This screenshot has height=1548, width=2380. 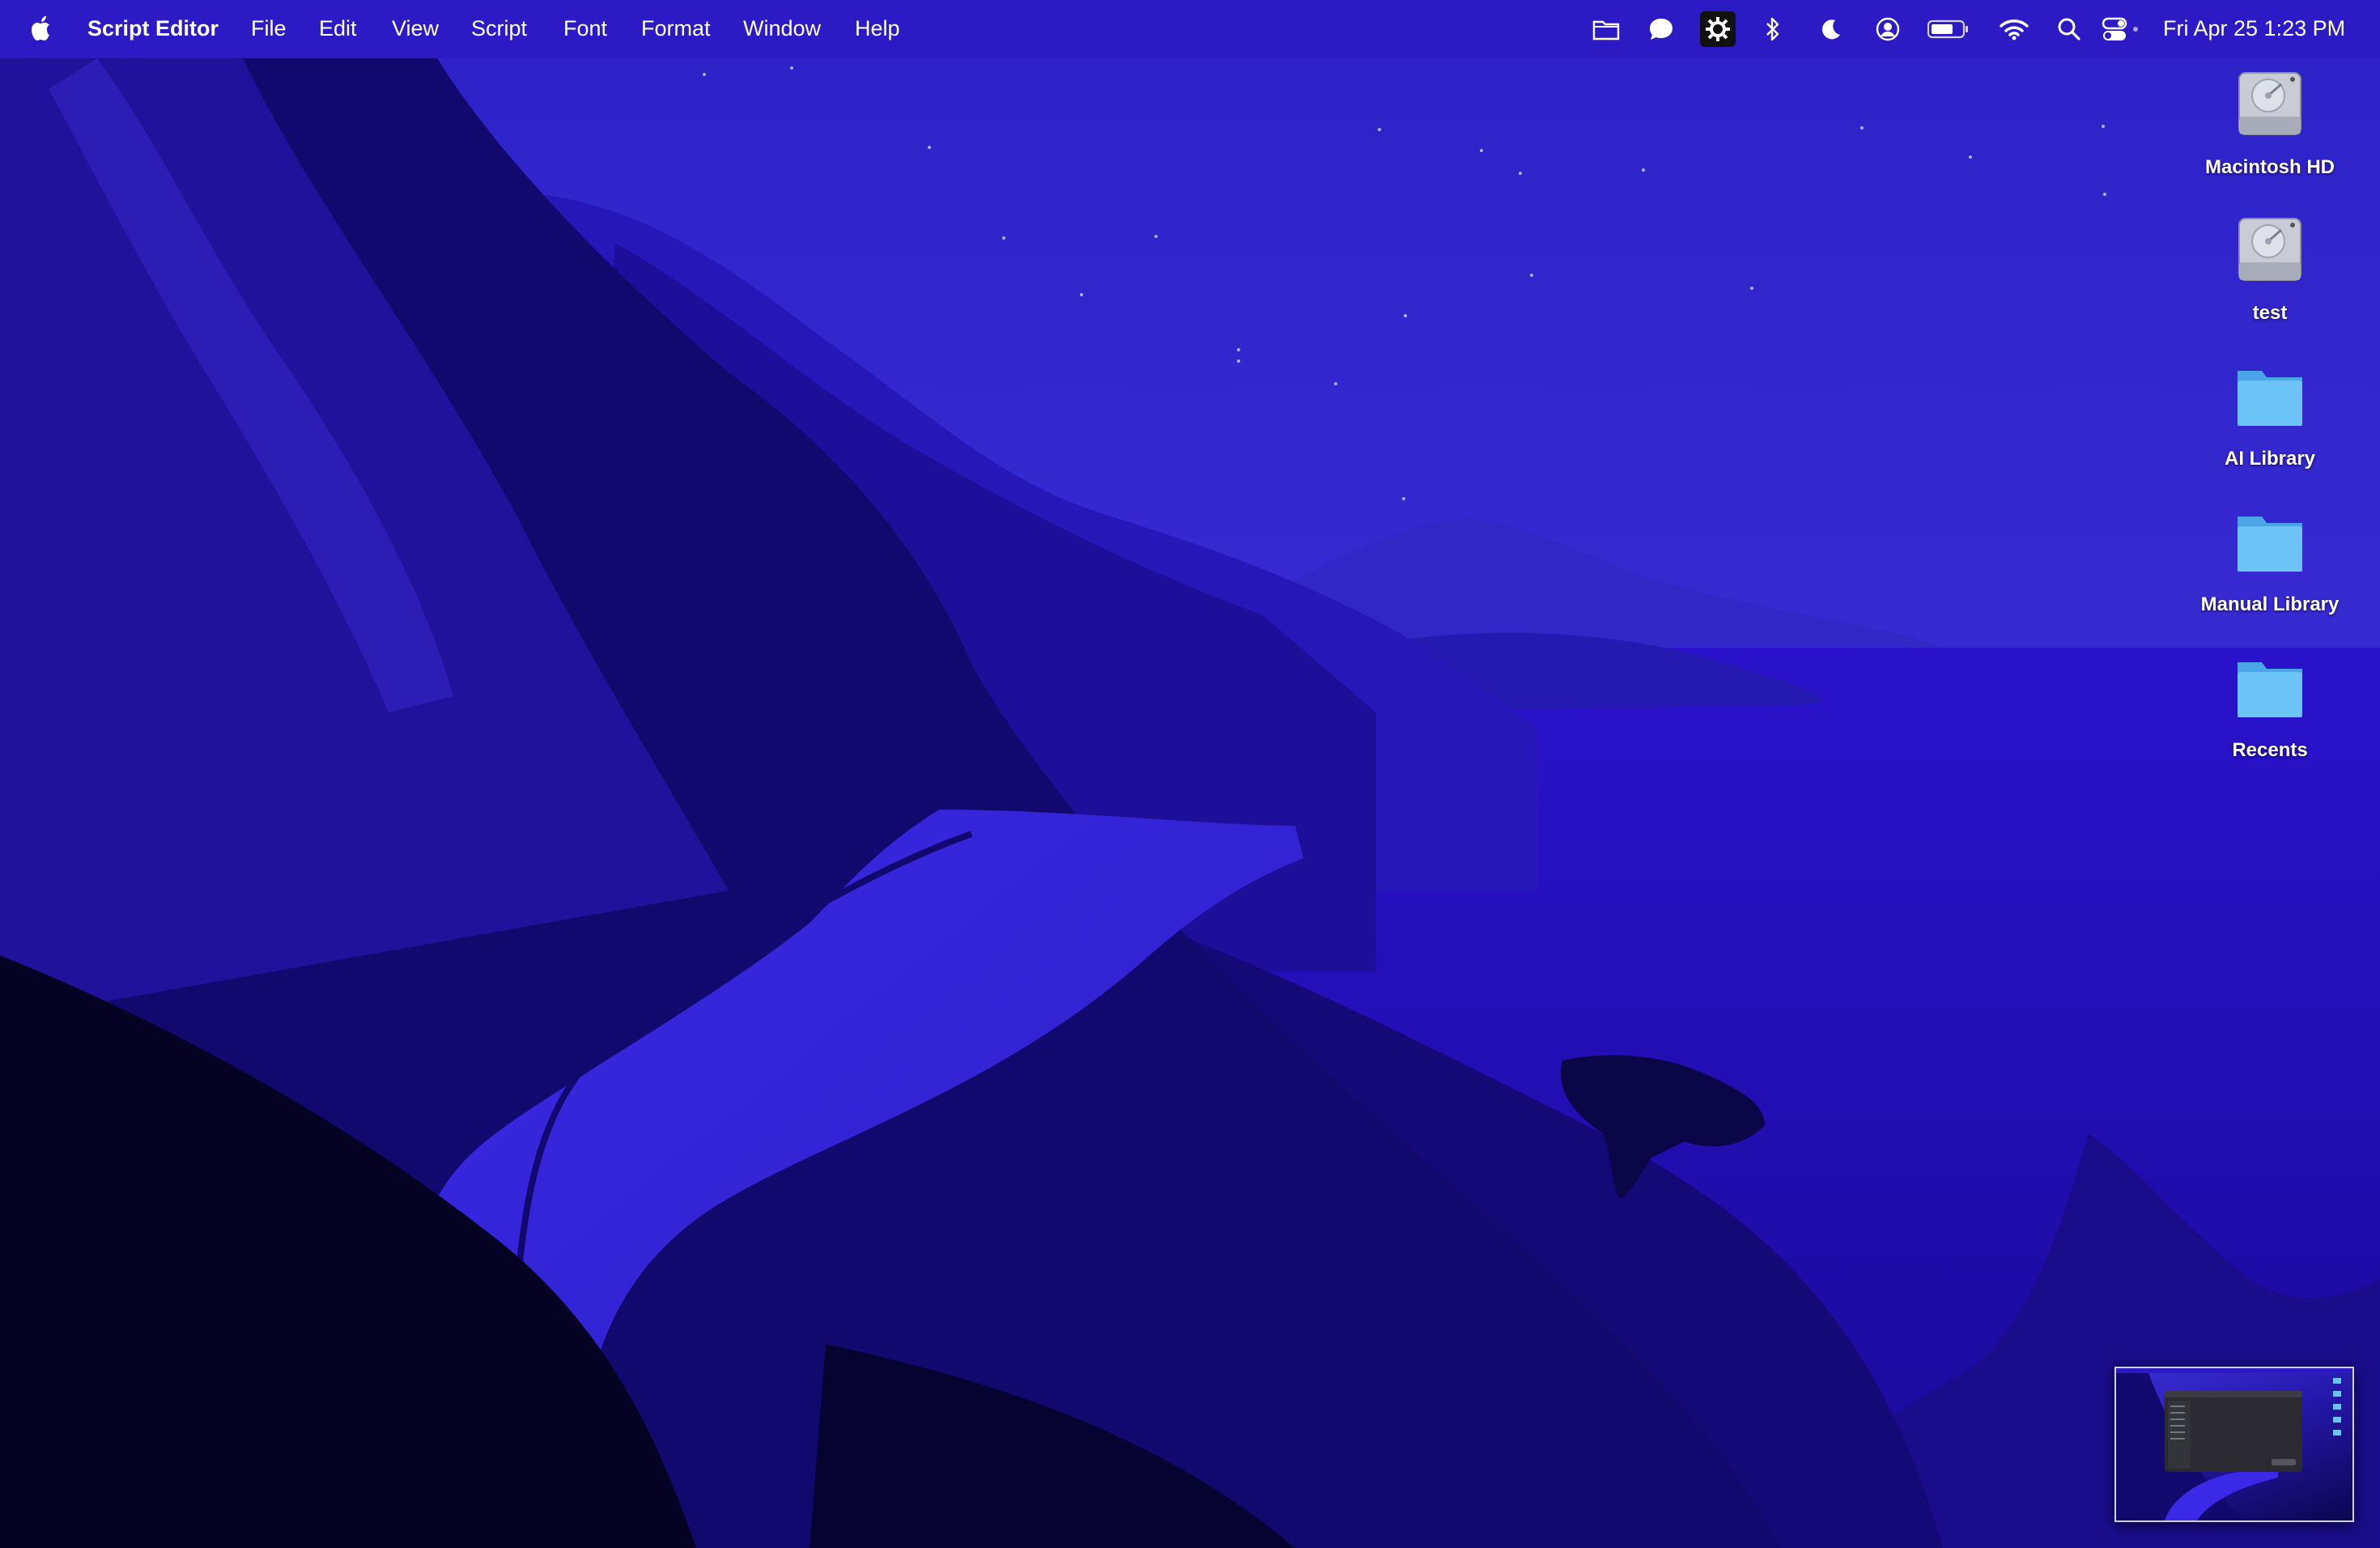 What do you see at coordinates (2270, 750) in the screenshot?
I see `desktop-icon-label: Recents` at bounding box center [2270, 750].